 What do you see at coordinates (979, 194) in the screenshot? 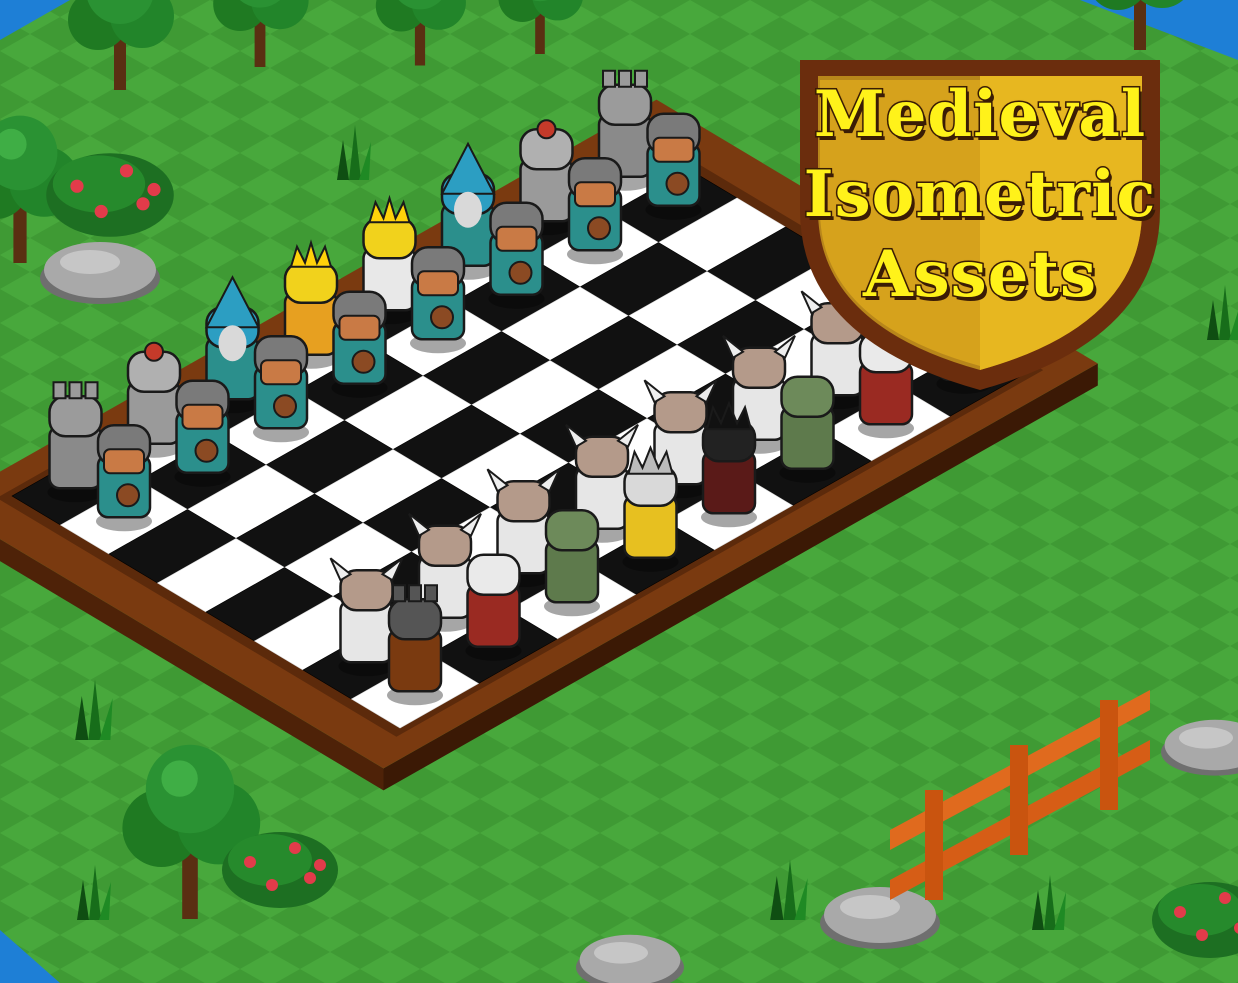
I see `title-line-isometric: Isometric` at bounding box center [979, 194].